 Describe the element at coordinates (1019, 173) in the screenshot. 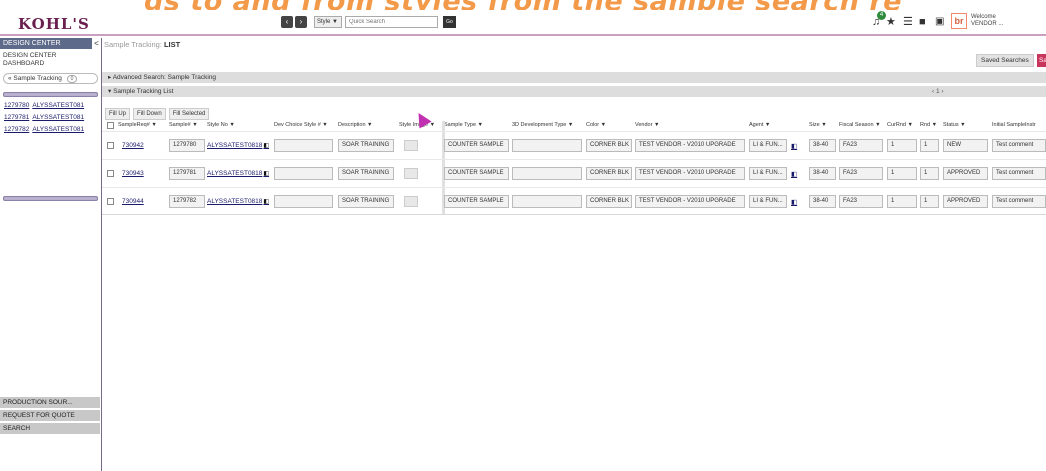

I see `initial-instr-field: Test comment` at that location.